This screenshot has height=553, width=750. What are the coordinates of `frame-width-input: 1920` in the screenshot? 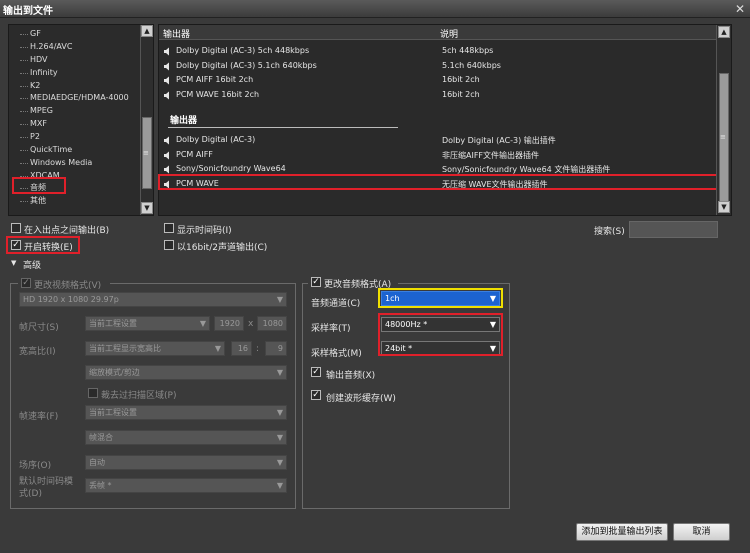 It's located at (229, 323).